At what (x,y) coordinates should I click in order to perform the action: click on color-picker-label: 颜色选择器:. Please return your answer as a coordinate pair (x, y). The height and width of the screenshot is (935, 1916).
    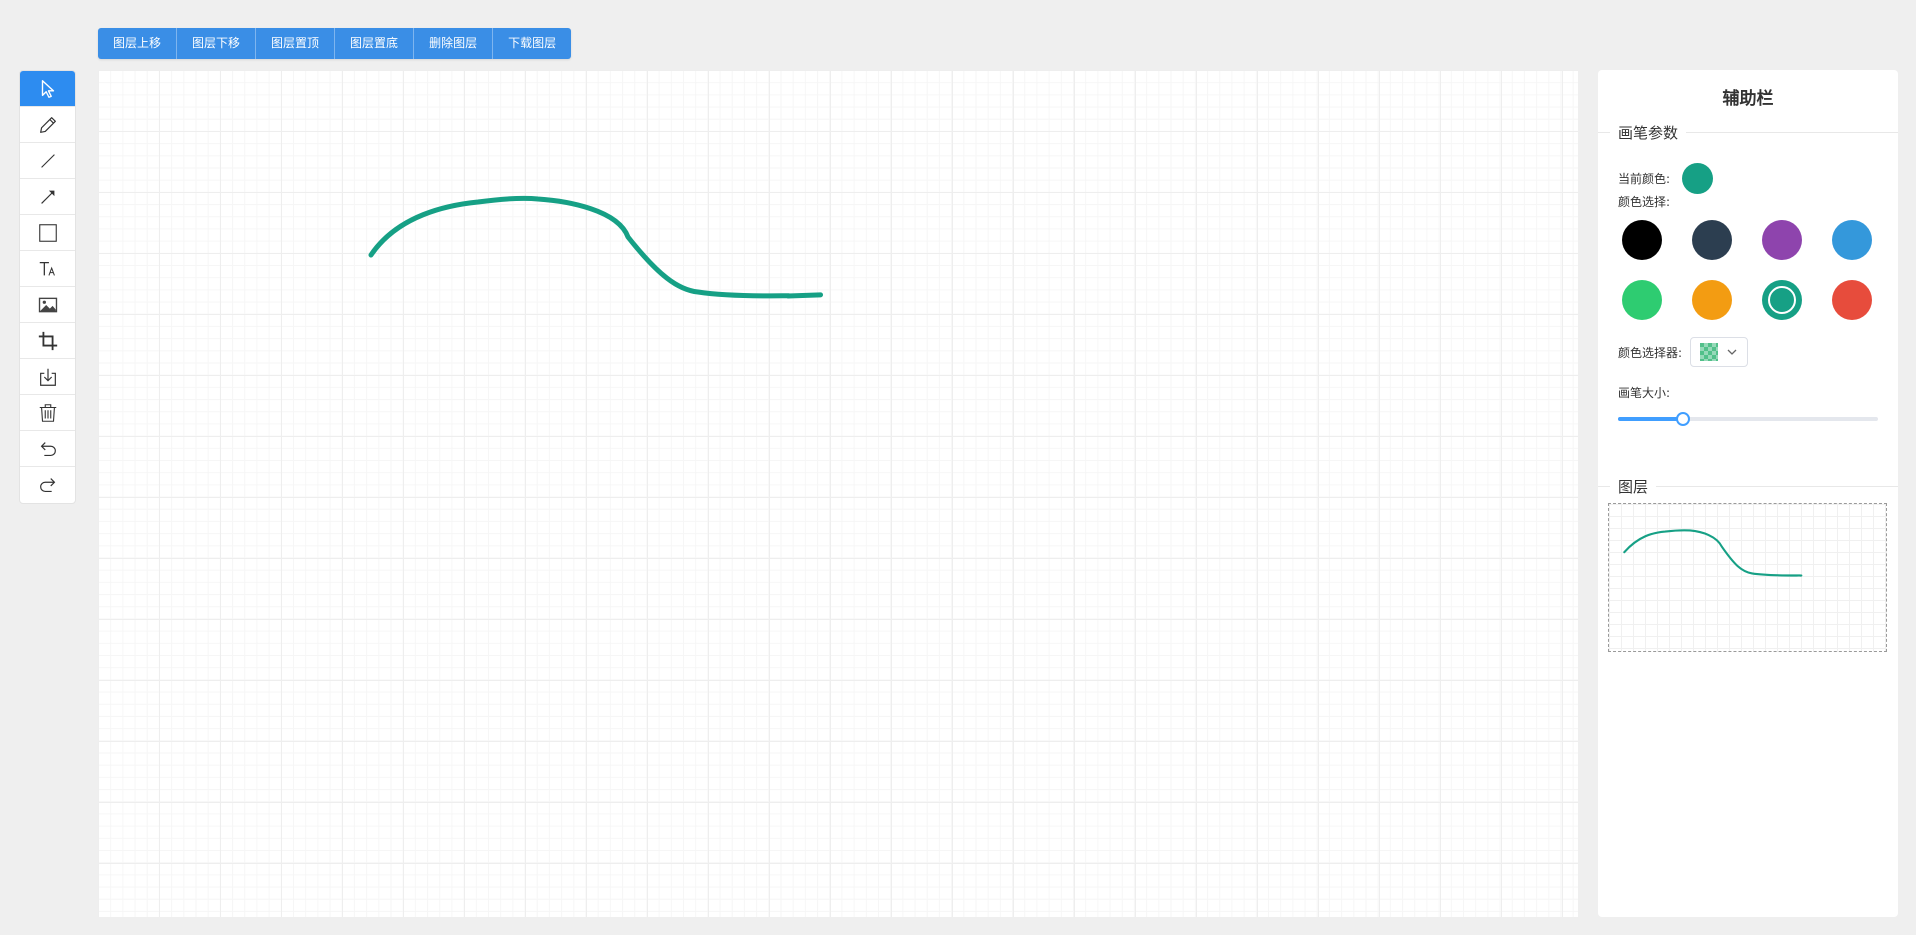
    Looking at the image, I should click on (1650, 352).